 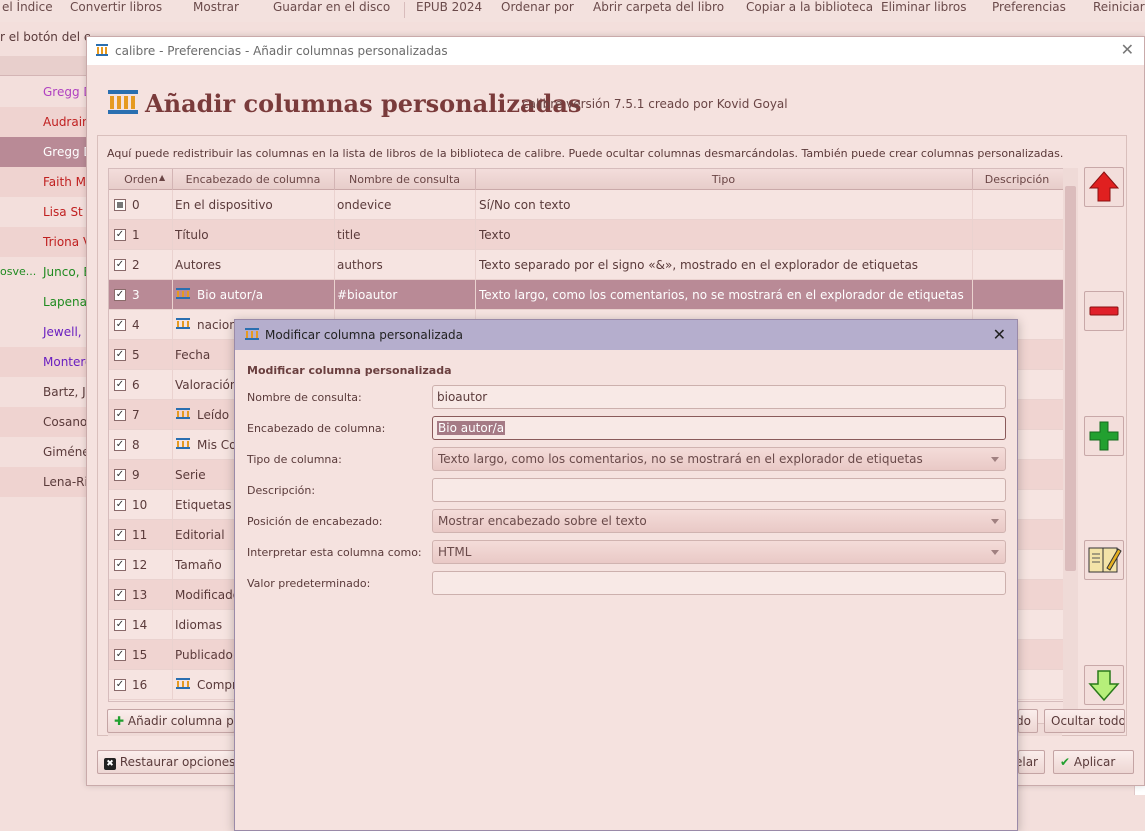 I want to click on library-row: Cosano,, so click(x=45, y=422).